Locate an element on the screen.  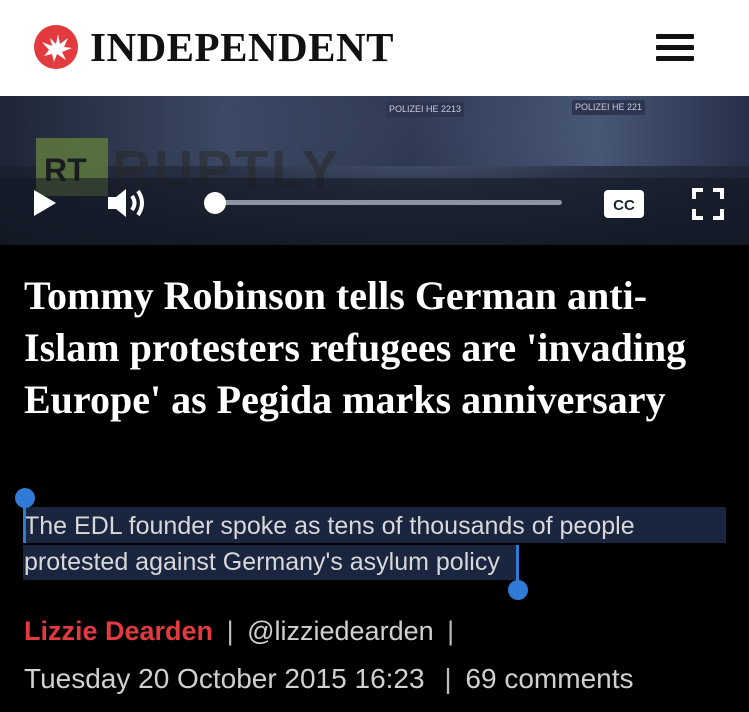
byline: Lizzie Dearden | @lizziedearden | is located at coordinates (242, 631).